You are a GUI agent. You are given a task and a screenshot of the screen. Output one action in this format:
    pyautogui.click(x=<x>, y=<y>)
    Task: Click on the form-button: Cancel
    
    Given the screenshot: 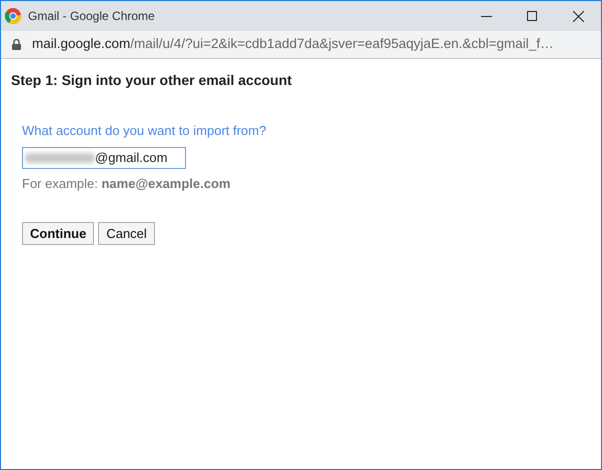 What is the action you would take?
    pyautogui.click(x=126, y=233)
    